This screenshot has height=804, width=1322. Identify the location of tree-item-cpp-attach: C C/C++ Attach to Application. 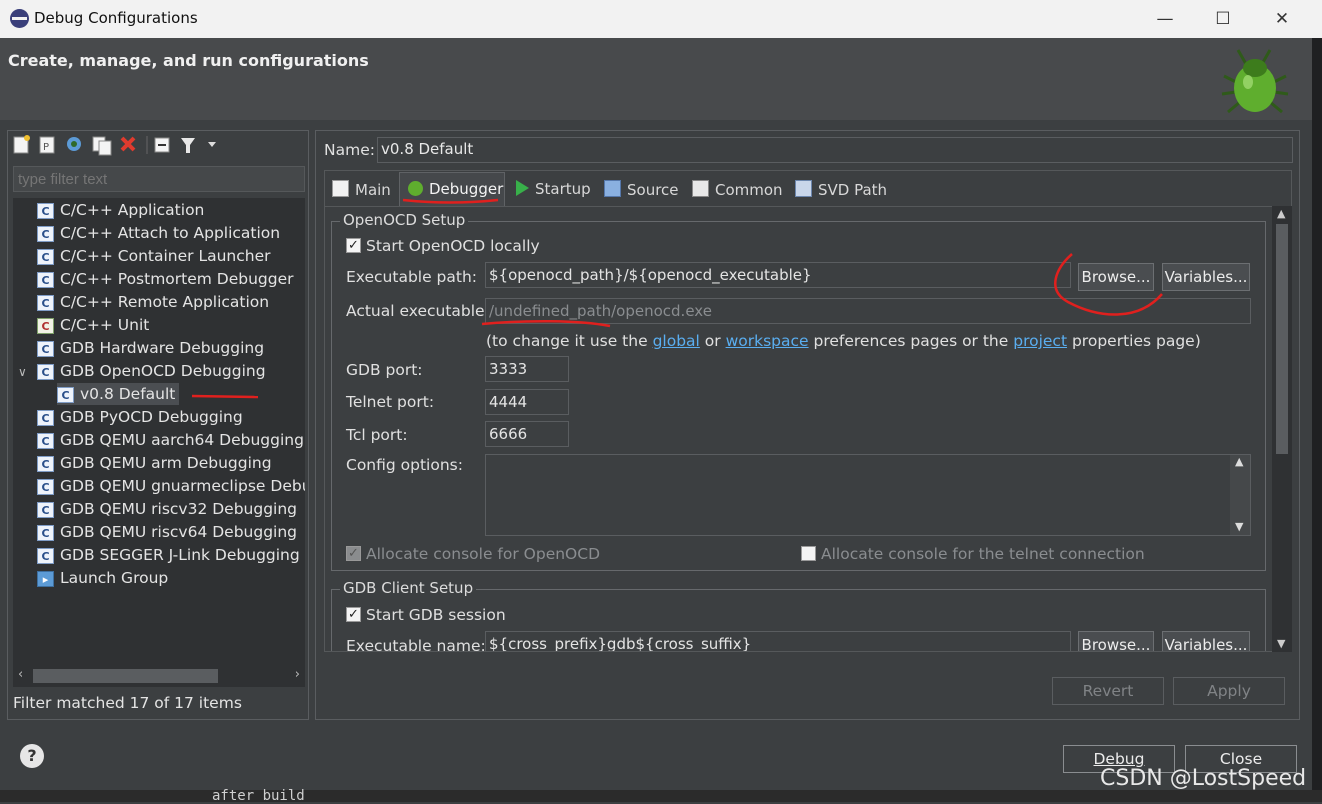
(158, 233).